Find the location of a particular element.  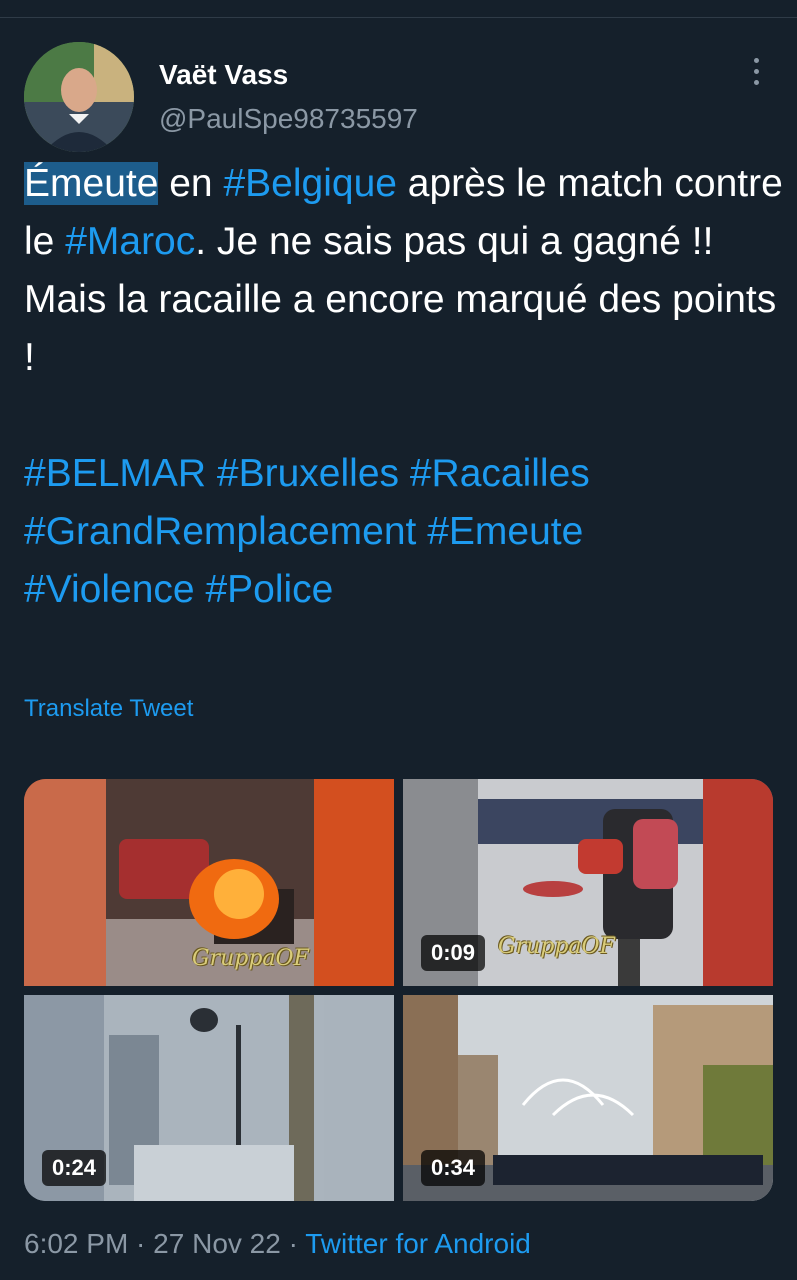

tweet-date: 27 Nov 22 is located at coordinates (217, 1243).